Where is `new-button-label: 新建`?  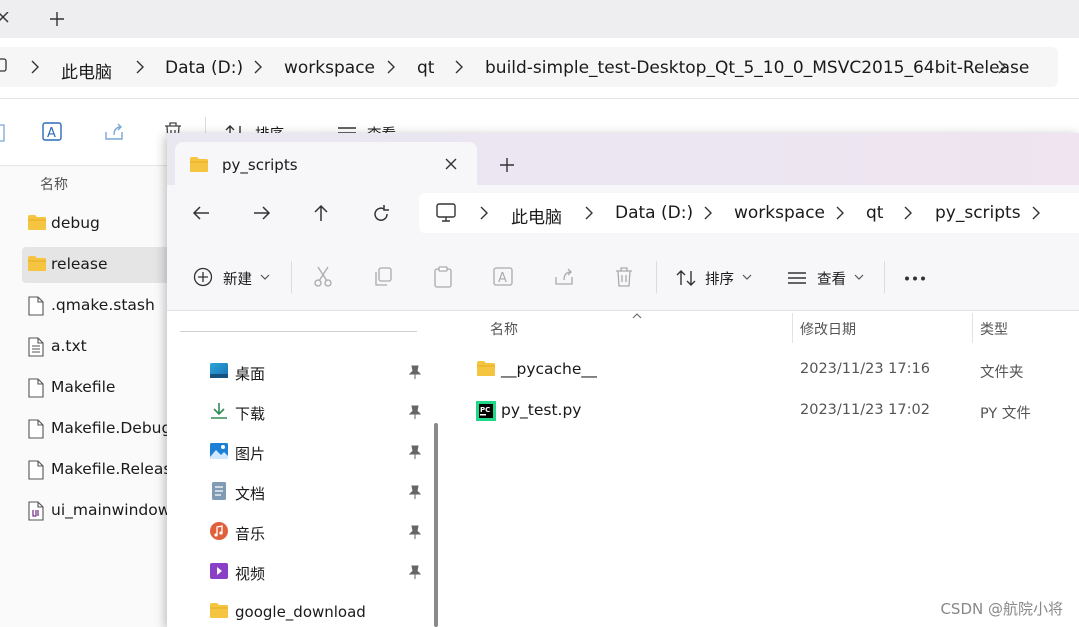 new-button-label: 新建 is located at coordinates (237, 278).